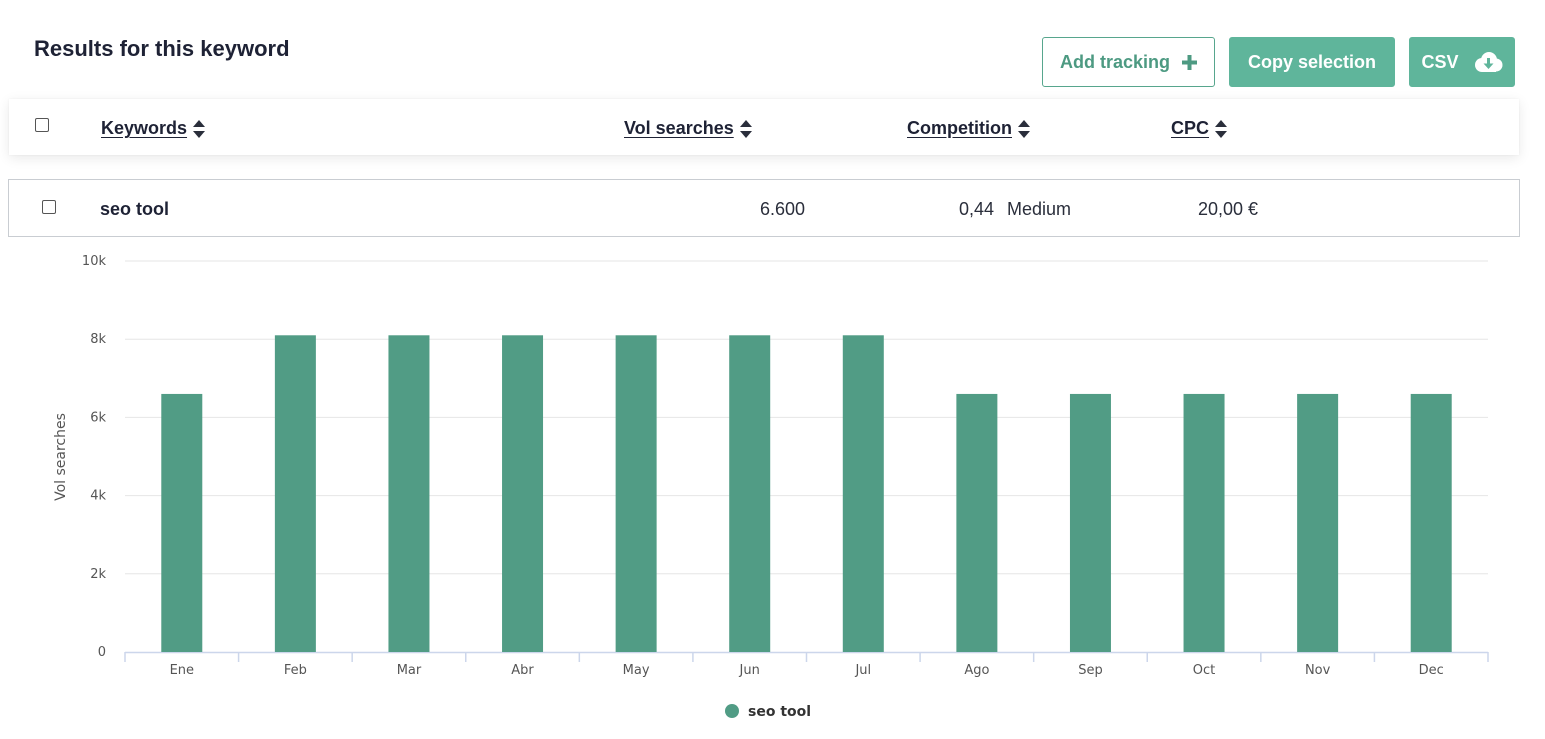 Image resolution: width=1545 pixels, height=739 pixels. Describe the element at coordinates (98, 574) in the screenshot. I see `y-tick-label: 2k` at that location.